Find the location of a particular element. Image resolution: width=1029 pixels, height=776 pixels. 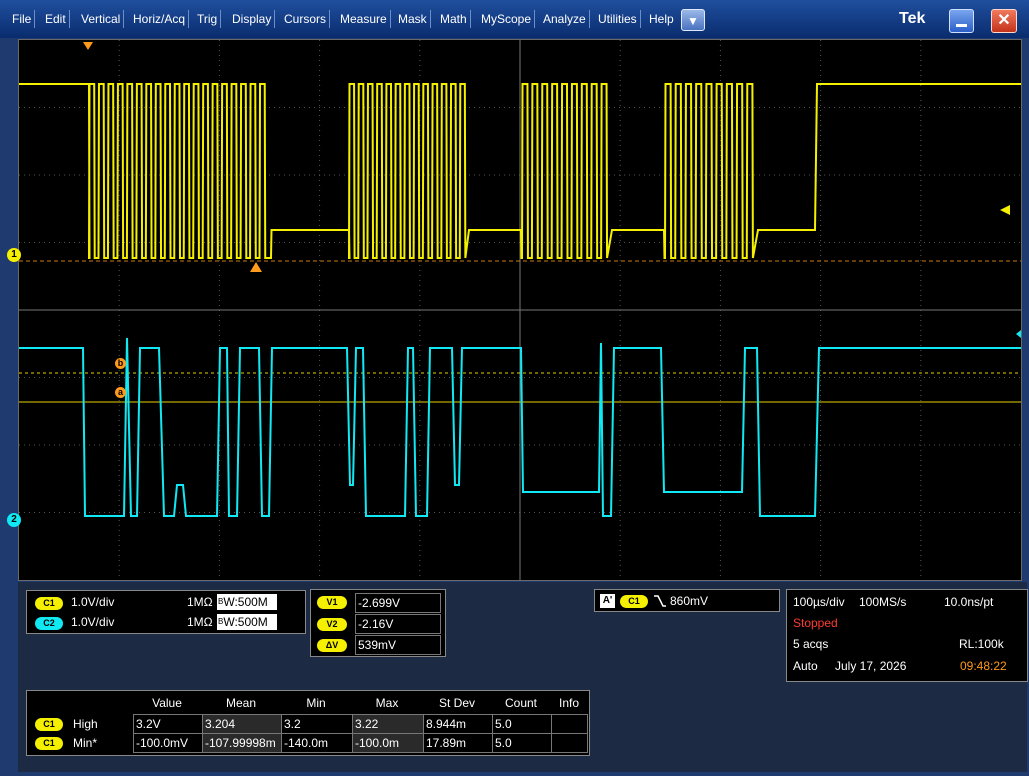

ch2-marker: 2 is located at coordinates (14, 520).